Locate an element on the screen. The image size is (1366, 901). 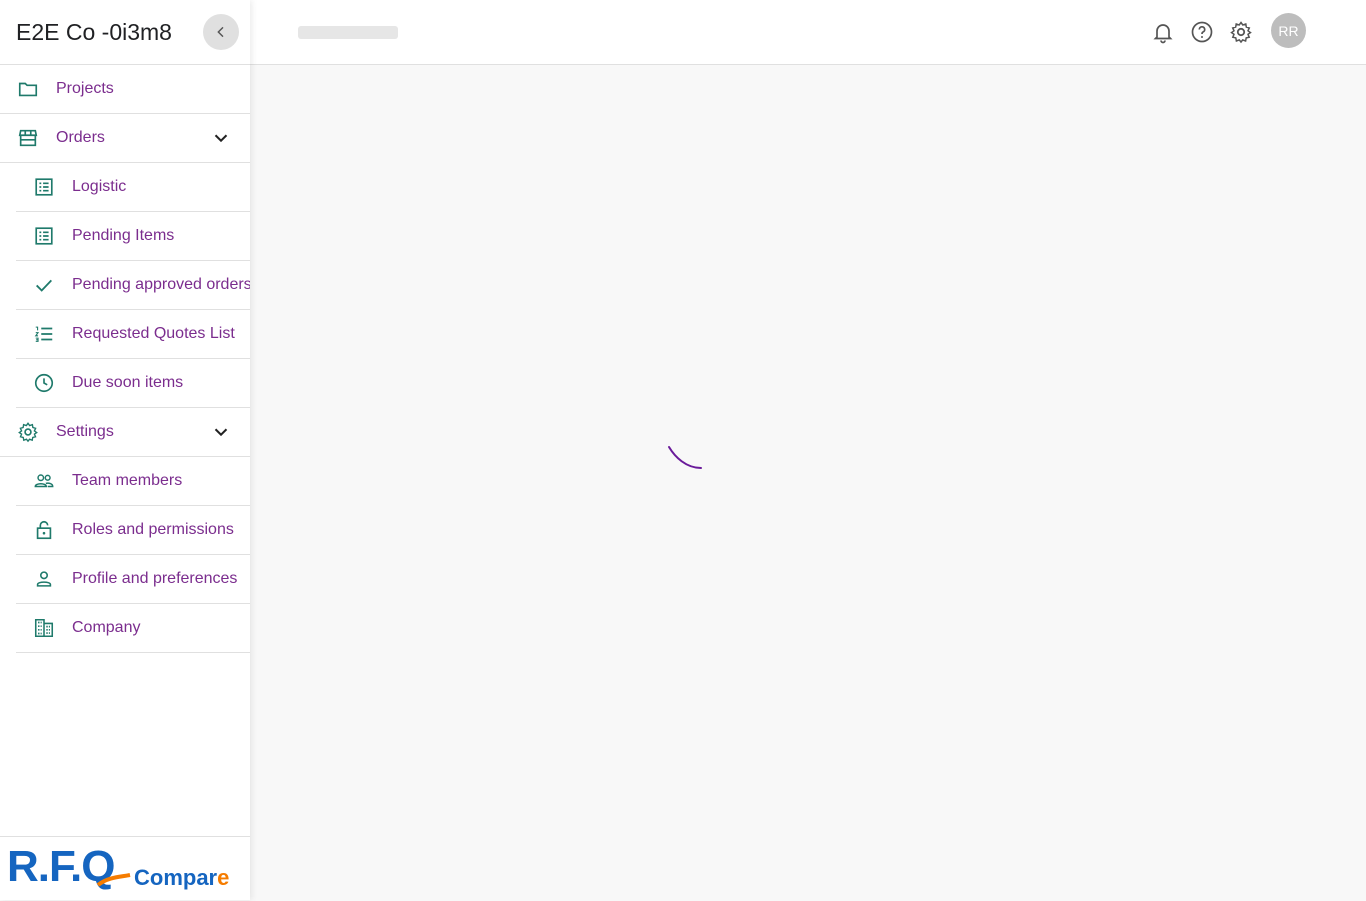
sidebar-item-profile-and-preferences: Profile and preferences is located at coordinates (133, 579).